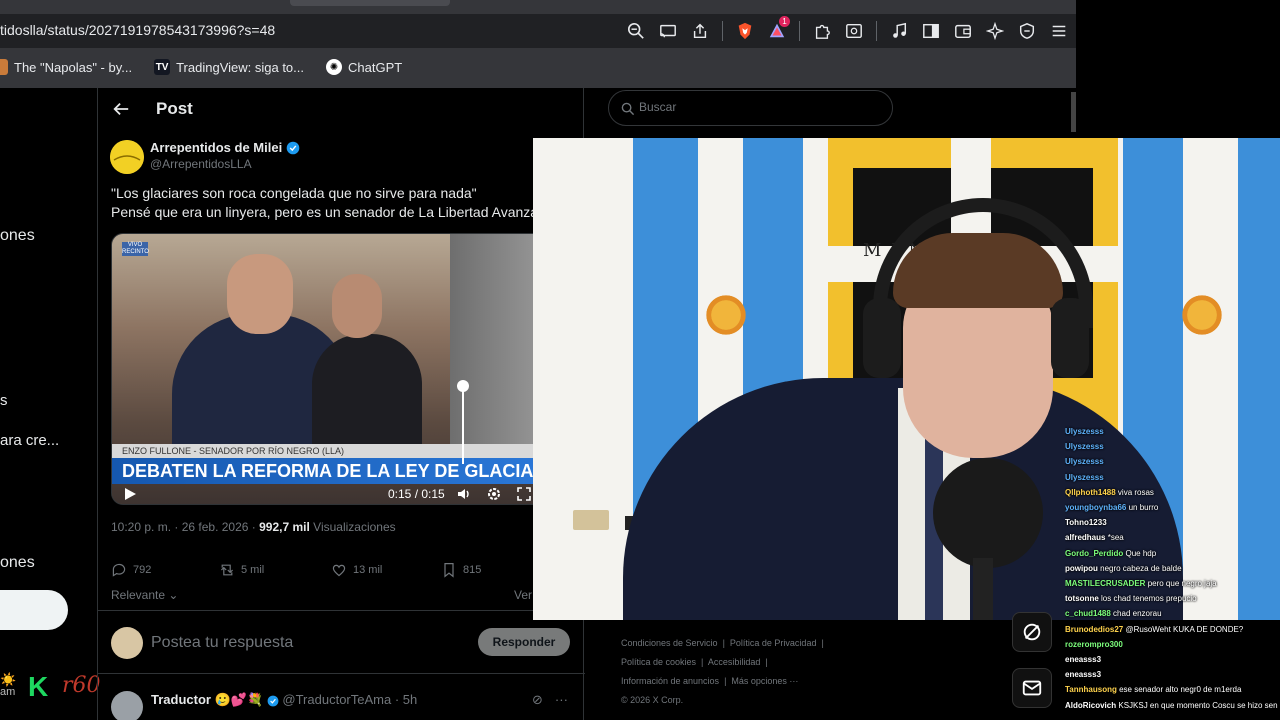 This screenshot has width=1280, height=720. What do you see at coordinates (1073, 112) in the screenshot?
I see `scrollbar` at bounding box center [1073, 112].